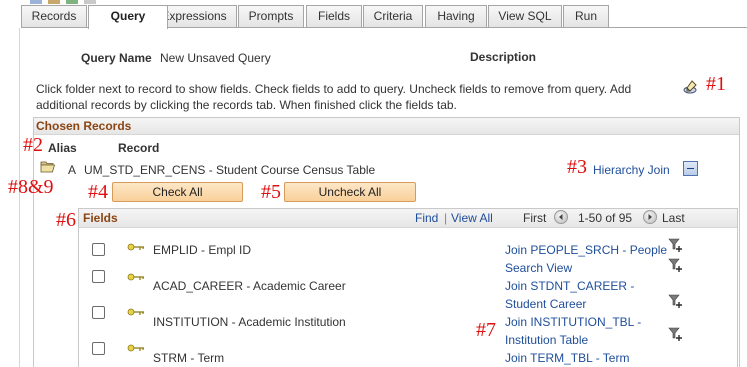 This screenshot has width=747, height=367. What do you see at coordinates (84, 126) in the screenshot?
I see `chosen-records-title: Chosen Records` at bounding box center [84, 126].